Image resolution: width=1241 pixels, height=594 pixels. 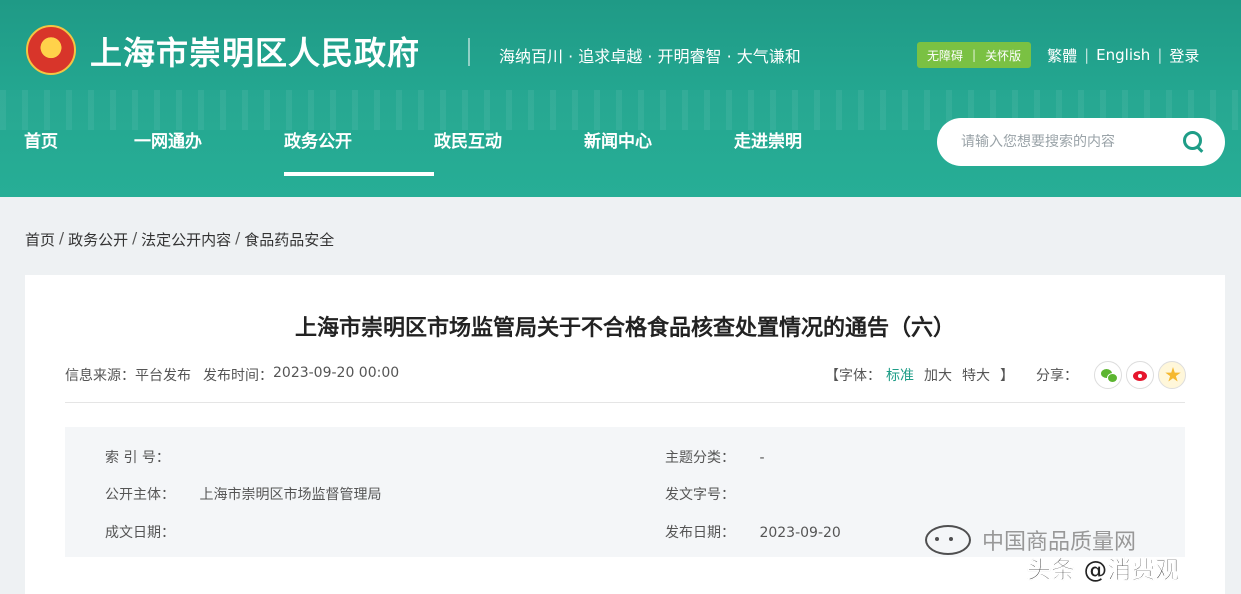 I want to click on traditional-chinese-link: 繁體, so click(x=1062, y=55).